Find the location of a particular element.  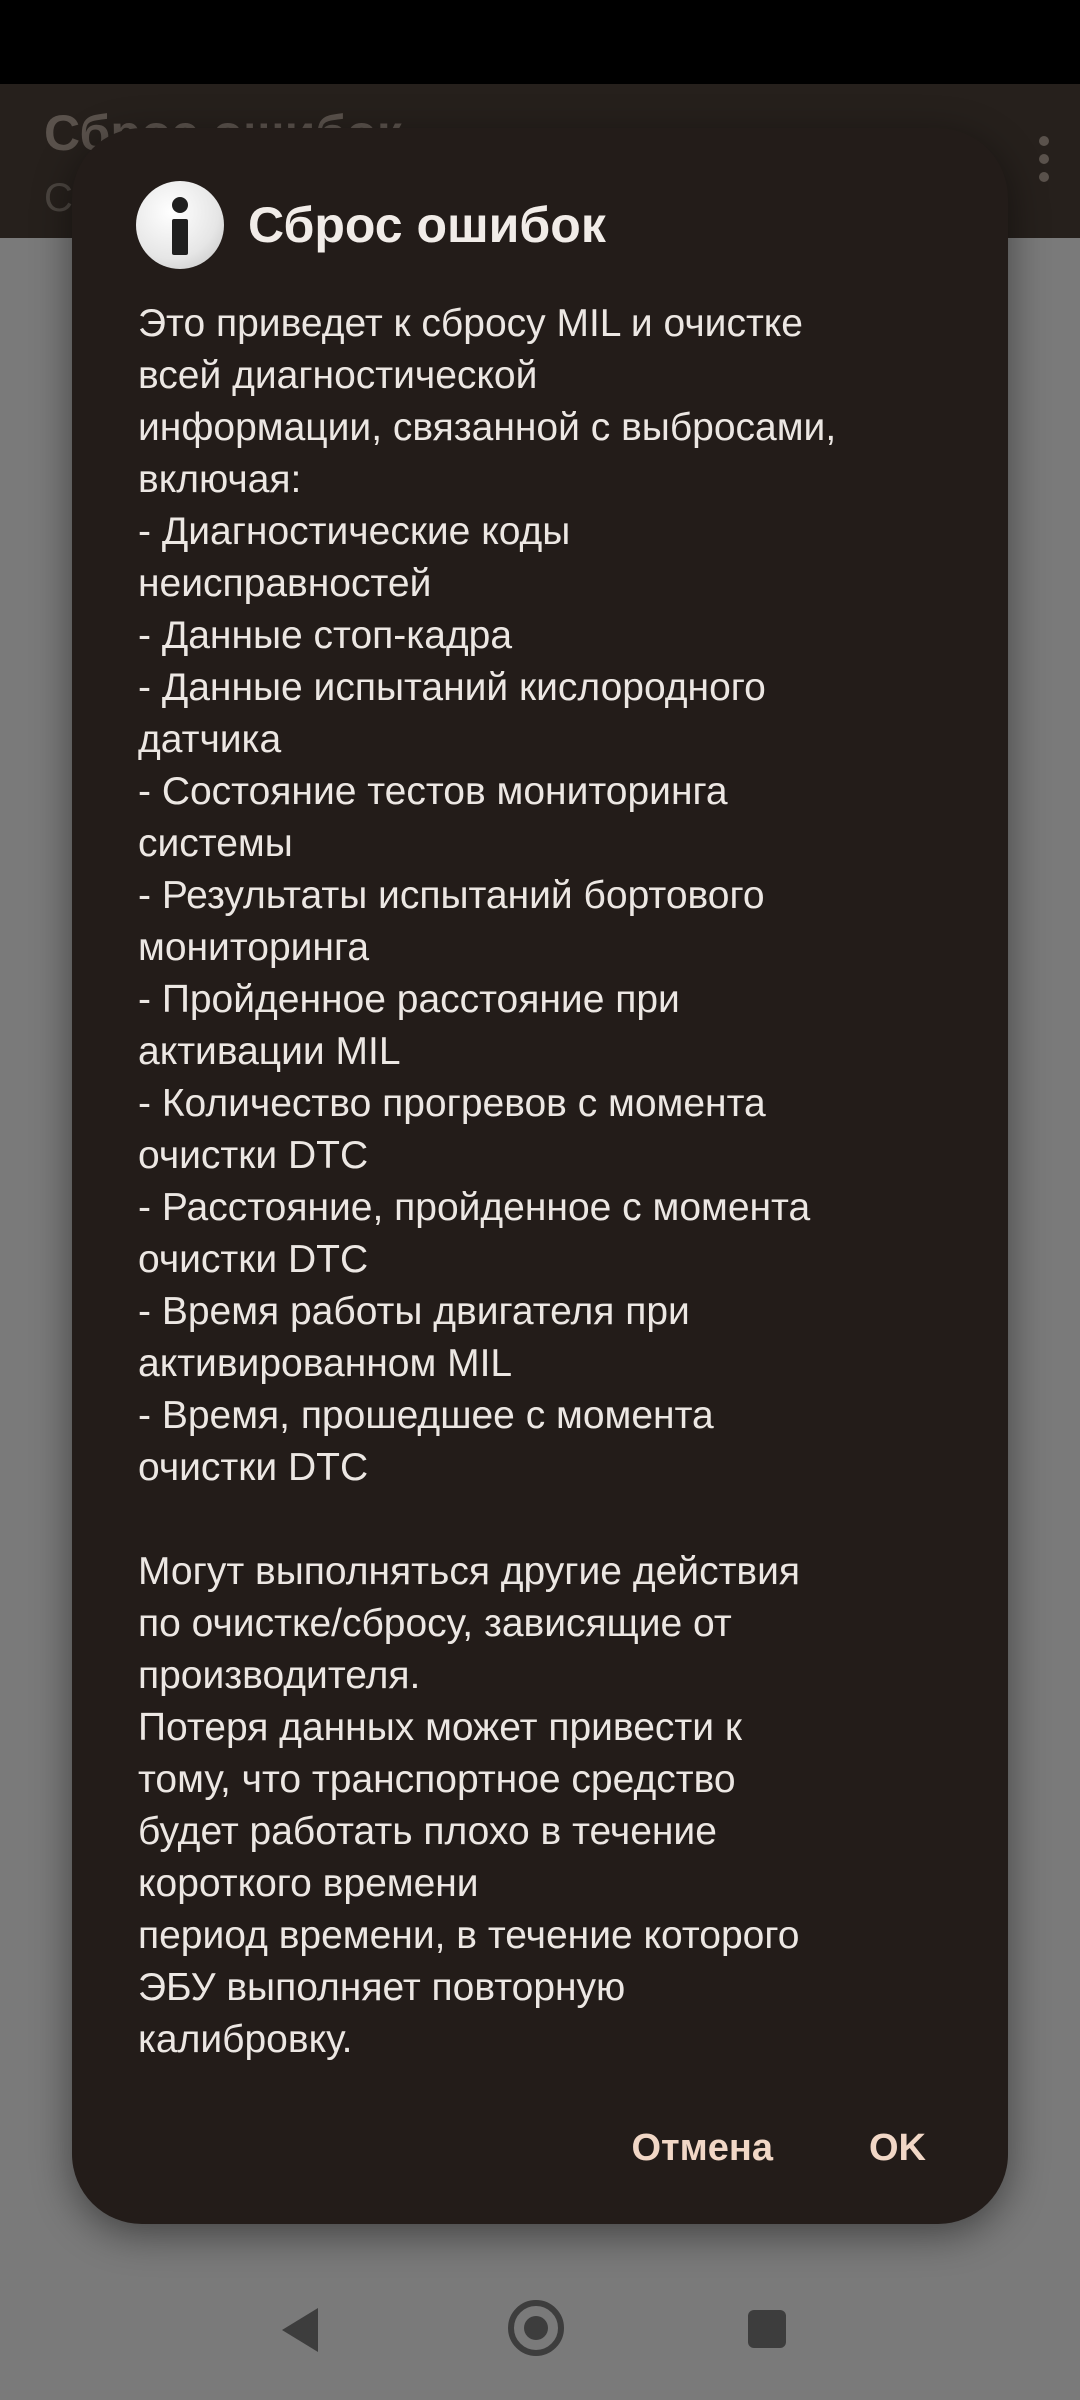

dialog-header: Сброс ошибок is located at coordinates (371, 225).